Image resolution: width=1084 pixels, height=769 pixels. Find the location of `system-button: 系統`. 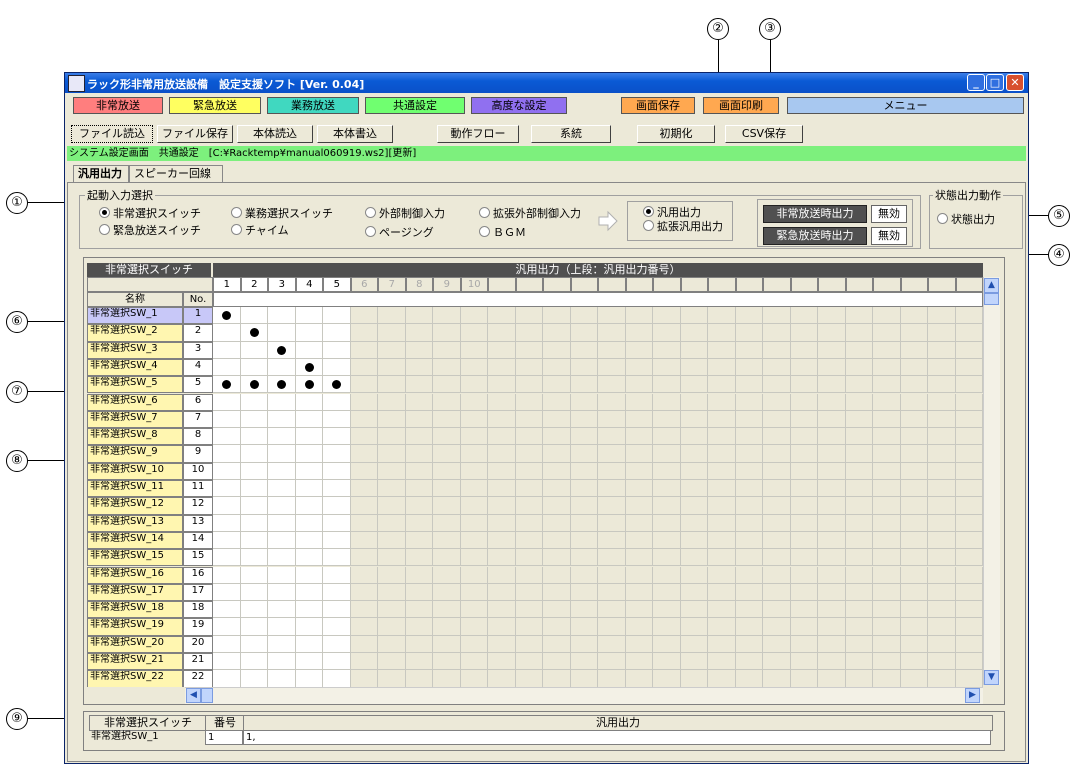

system-button: 系統 is located at coordinates (571, 134).